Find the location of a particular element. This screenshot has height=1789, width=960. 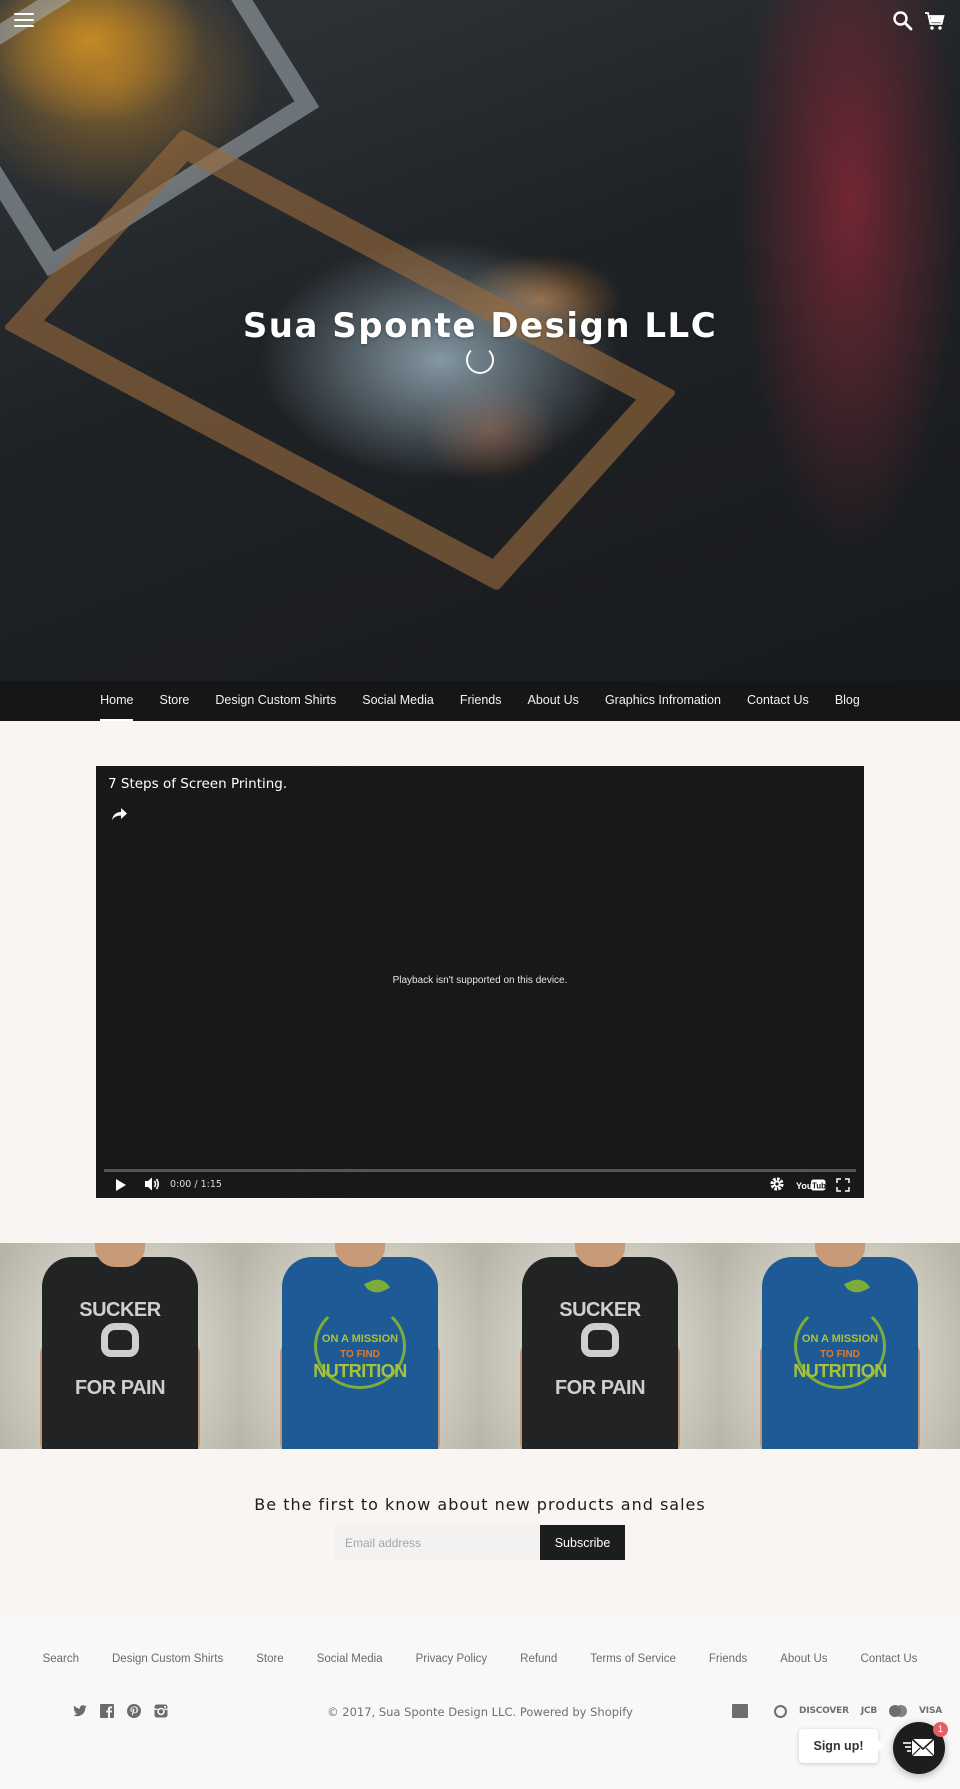

video-time: 0:00 / 1:15 is located at coordinates (196, 1184).